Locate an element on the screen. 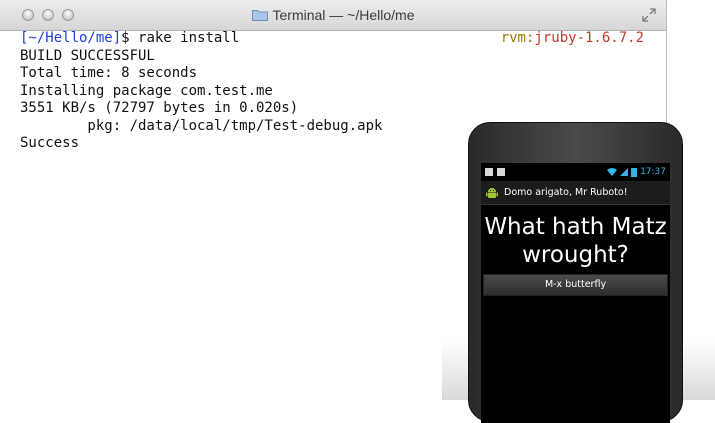  rvm-indicator: rvm:jruby-1.6.7.2 is located at coordinates (572, 39).